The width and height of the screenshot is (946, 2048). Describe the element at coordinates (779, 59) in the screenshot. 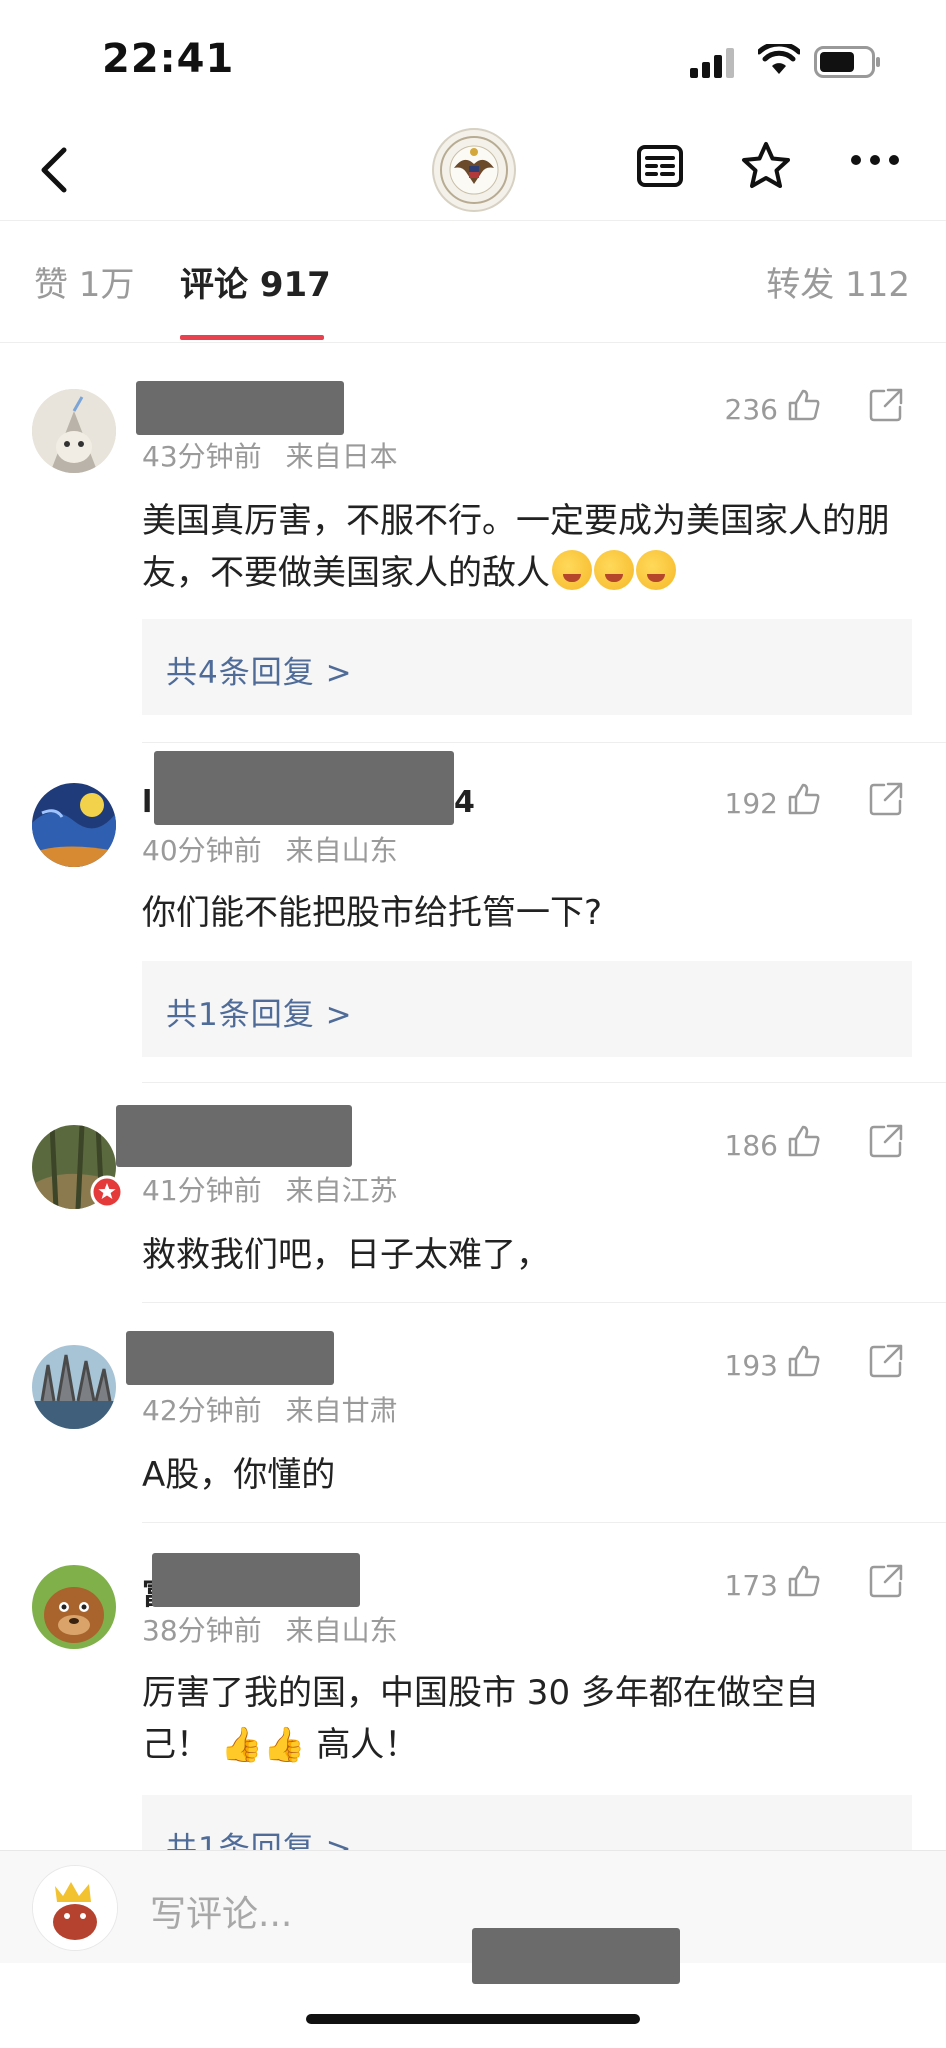

I see `wifi-icon` at that location.